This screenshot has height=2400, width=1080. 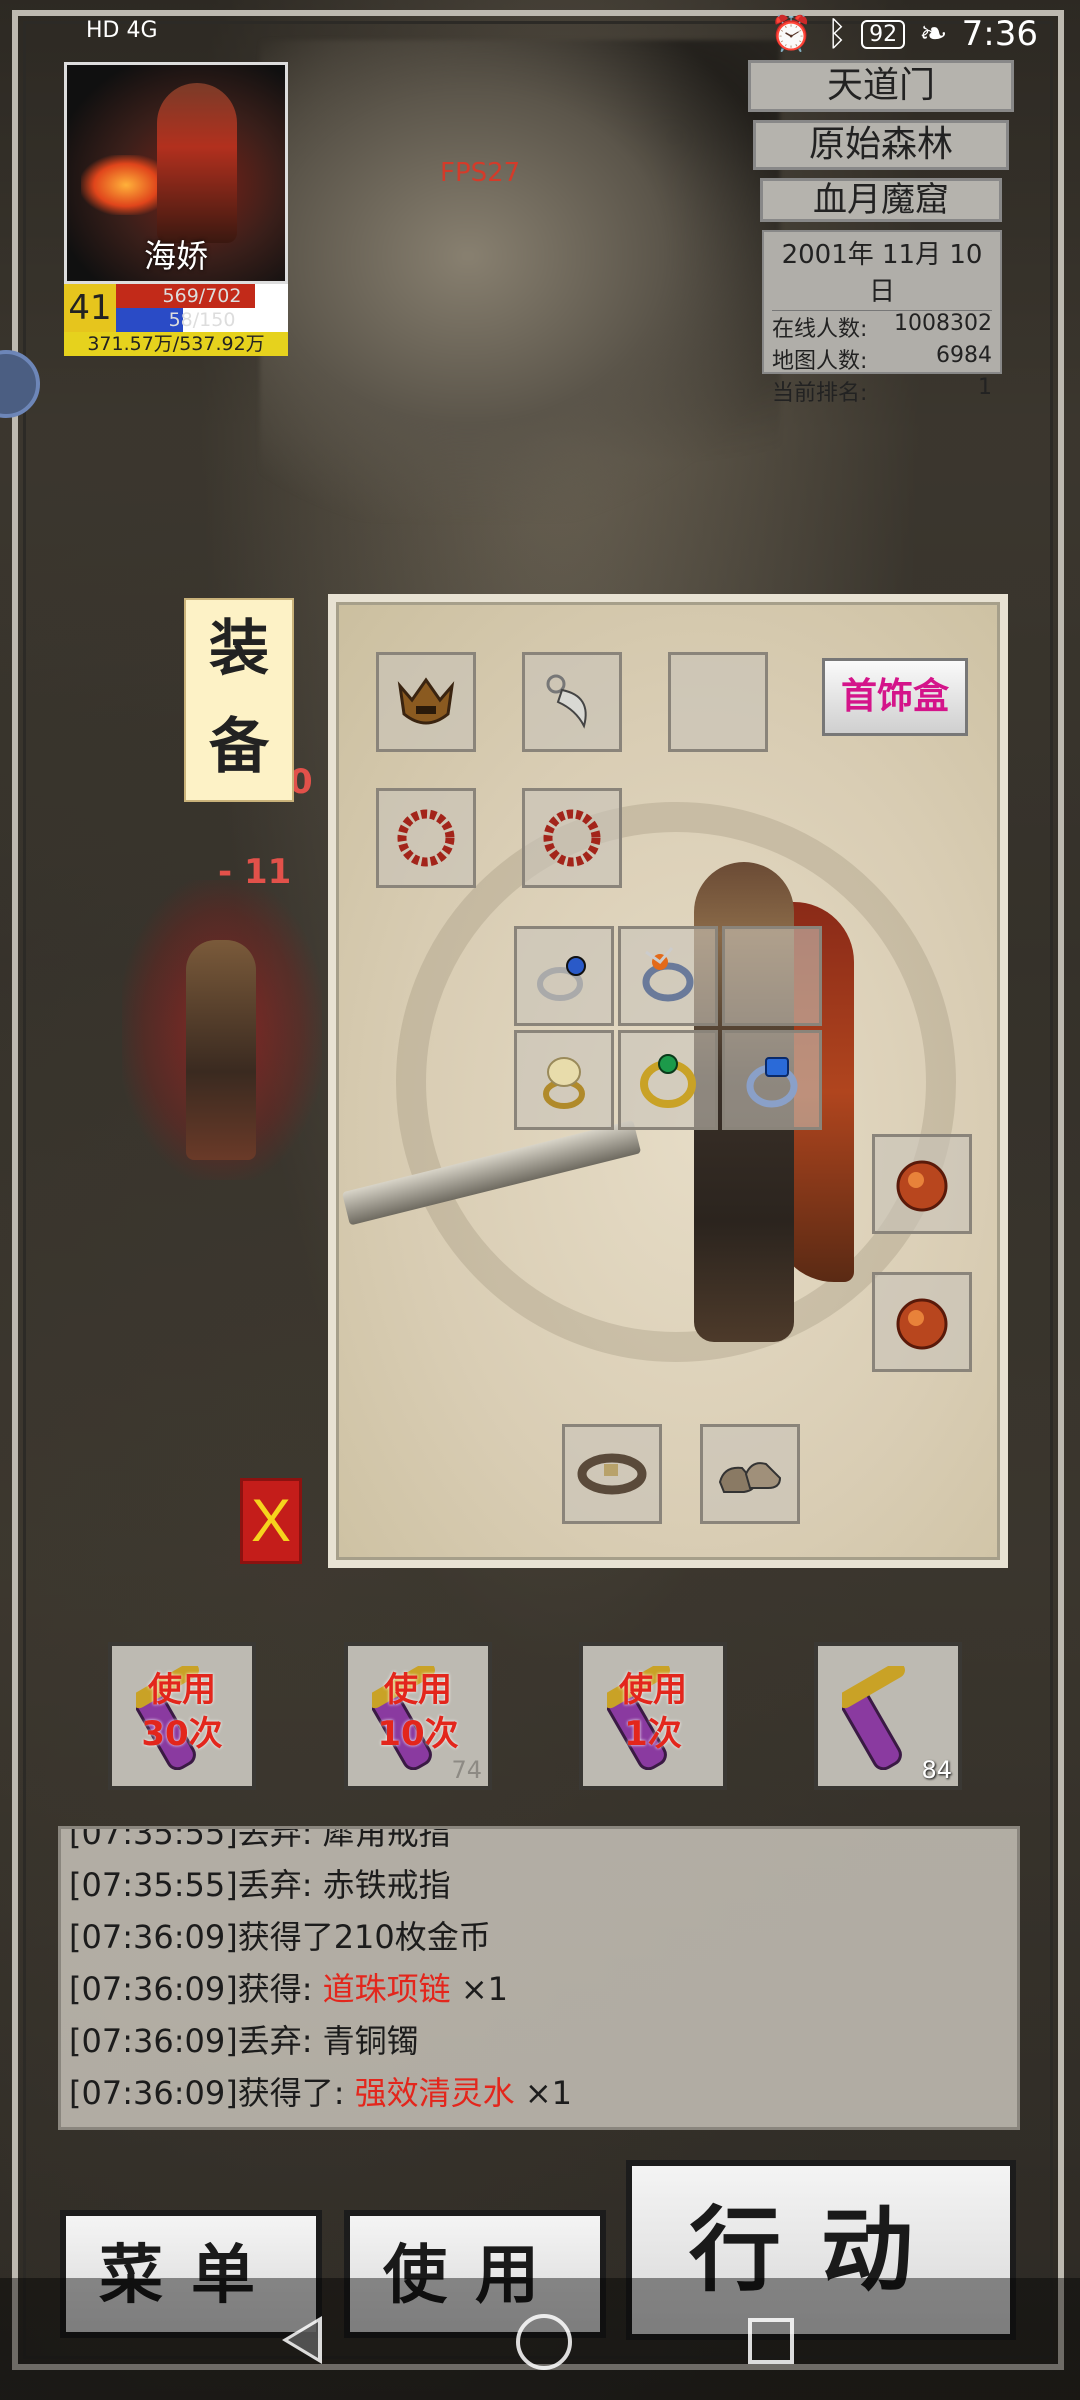 What do you see at coordinates (544, 2342) in the screenshot?
I see `home-icon` at bounding box center [544, 2342].